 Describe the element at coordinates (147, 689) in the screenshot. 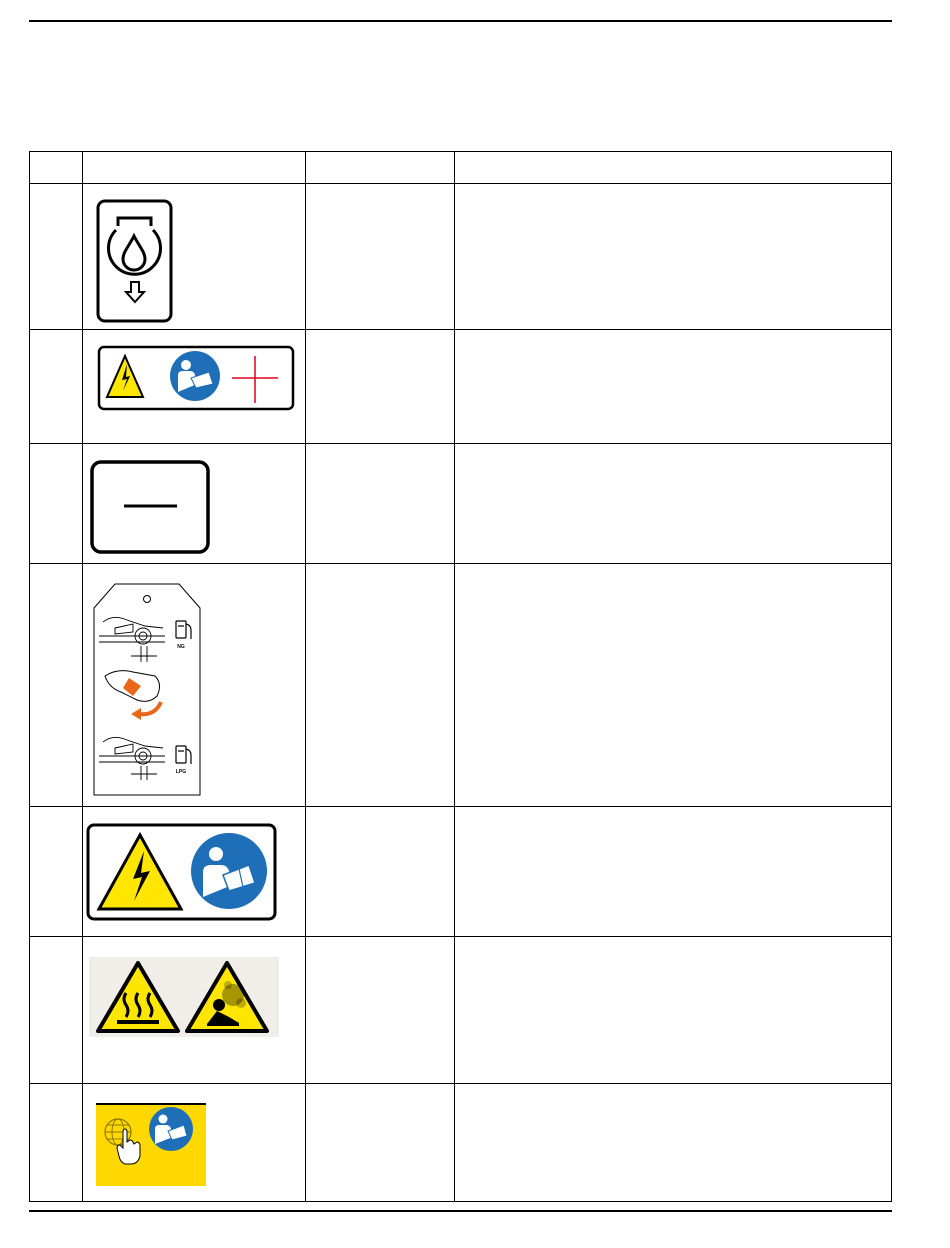

I see `fuel-conversion-tag: NG LPG` at that location.